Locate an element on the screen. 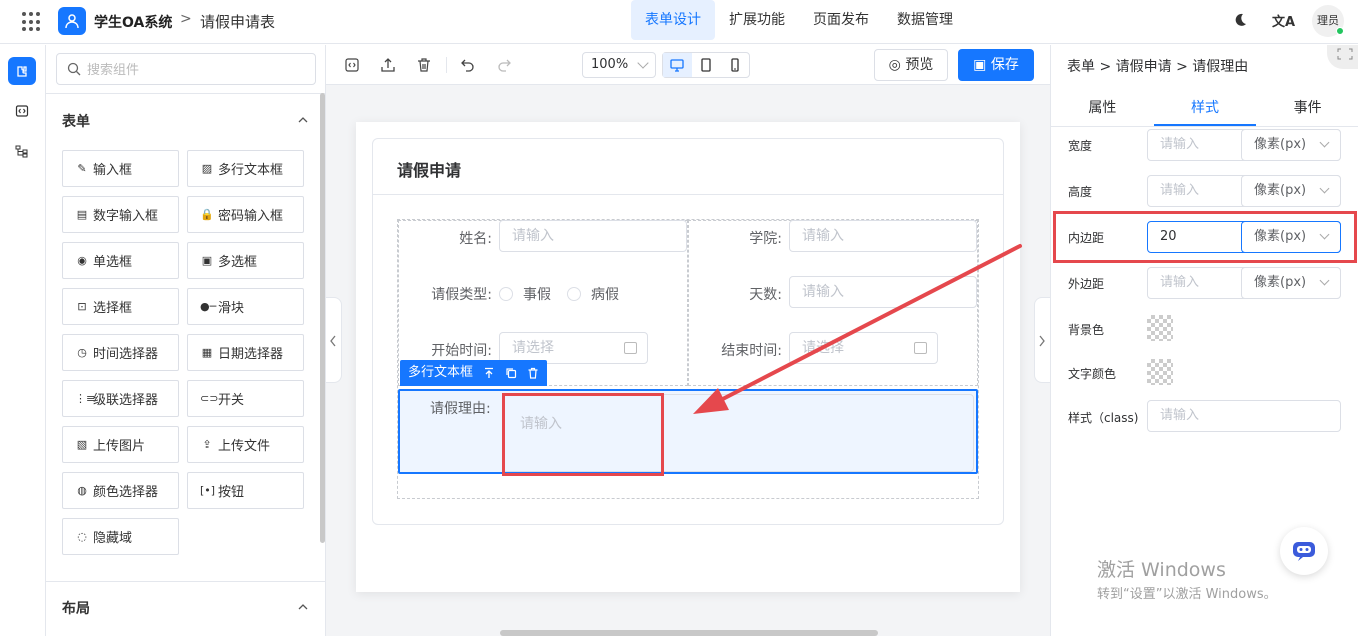 The width and height of the screenshot is (1358, 636). components-rail-icon is located at coordinates (22, 71).